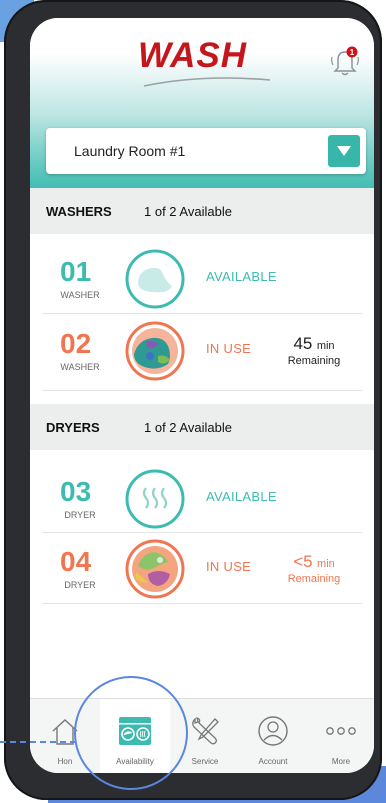  Describe the element at coordinates (130, 151) in the screenshot. I see `room-select-value: Laundry Room #1` at that location.